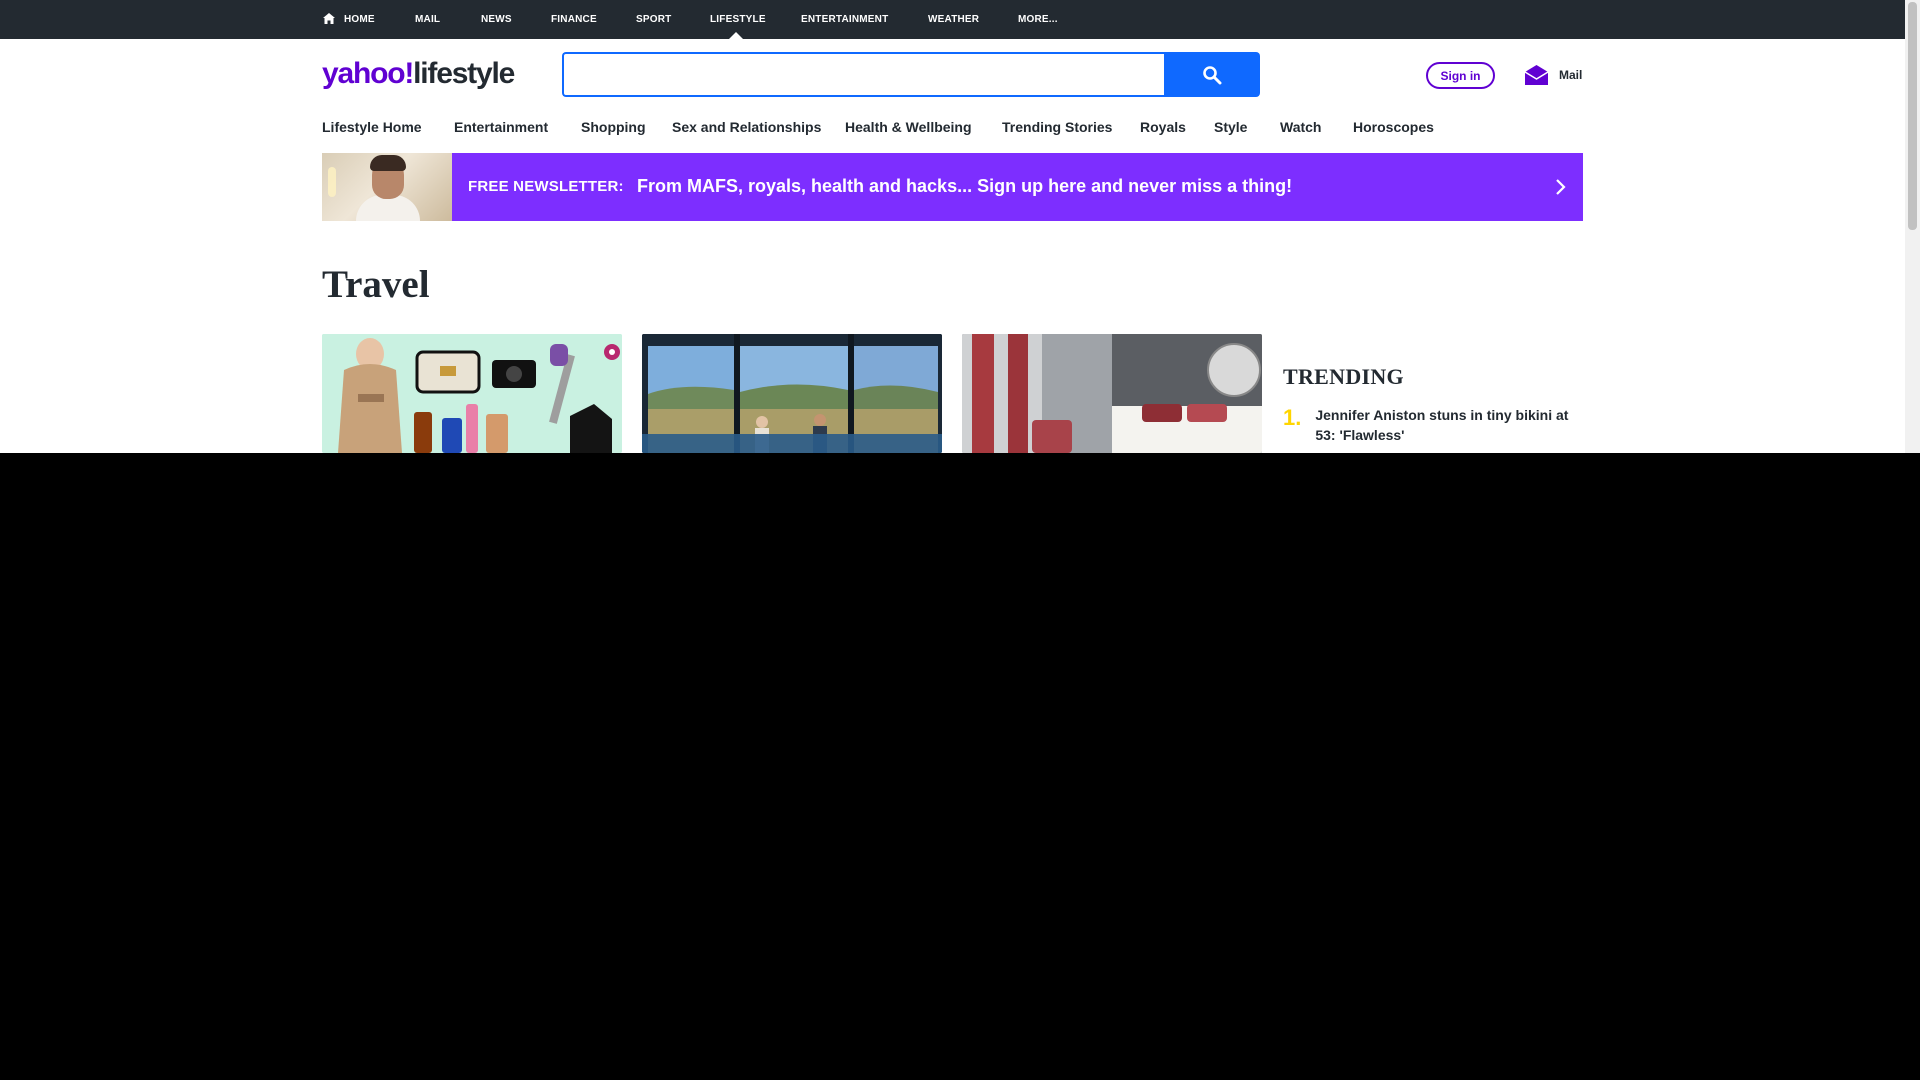 The image size is (1920, 1080). Describe the element at coordinates (1300, 128) in the screenshot. I see `secnav-watch: Watch` at that location.